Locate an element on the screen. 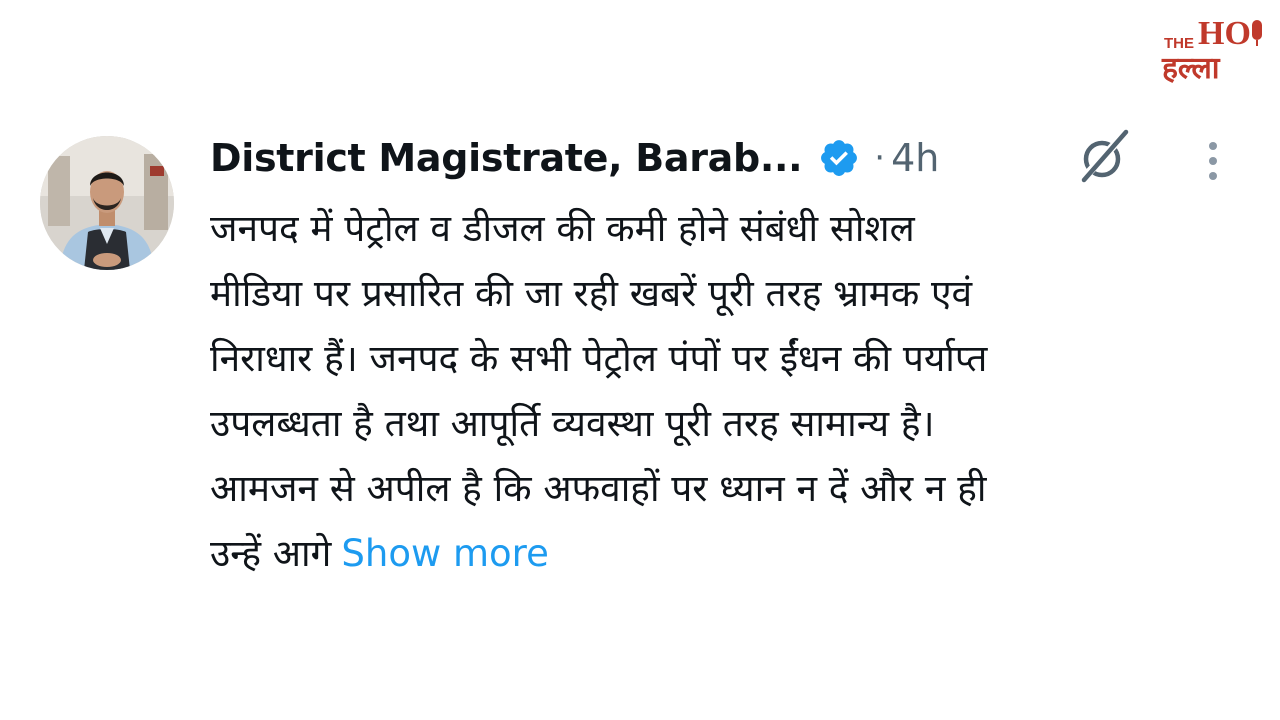 The height and width of the screenshot is (720, 1280). tweet-header: District Magistrate, Barab... · 4h is located at coordinates (574, 158).